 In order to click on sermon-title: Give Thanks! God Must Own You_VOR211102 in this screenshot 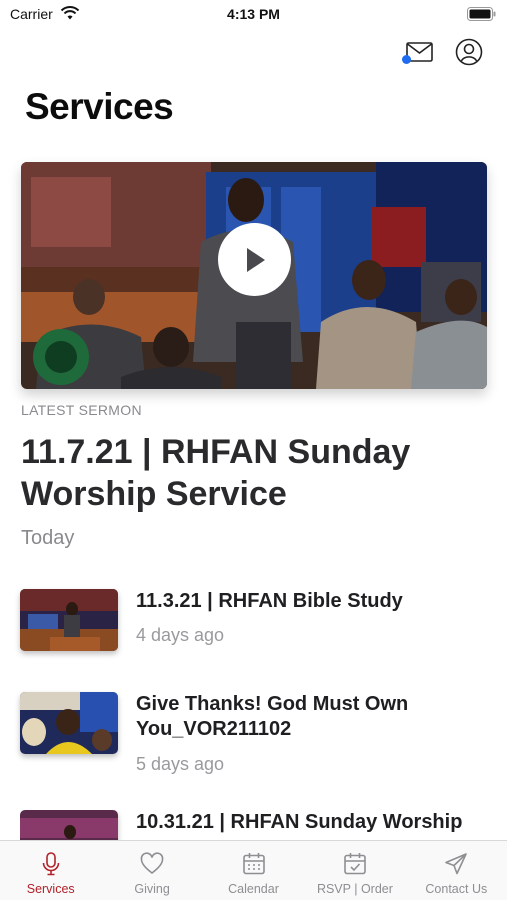, I will do `click(272, 716)`.